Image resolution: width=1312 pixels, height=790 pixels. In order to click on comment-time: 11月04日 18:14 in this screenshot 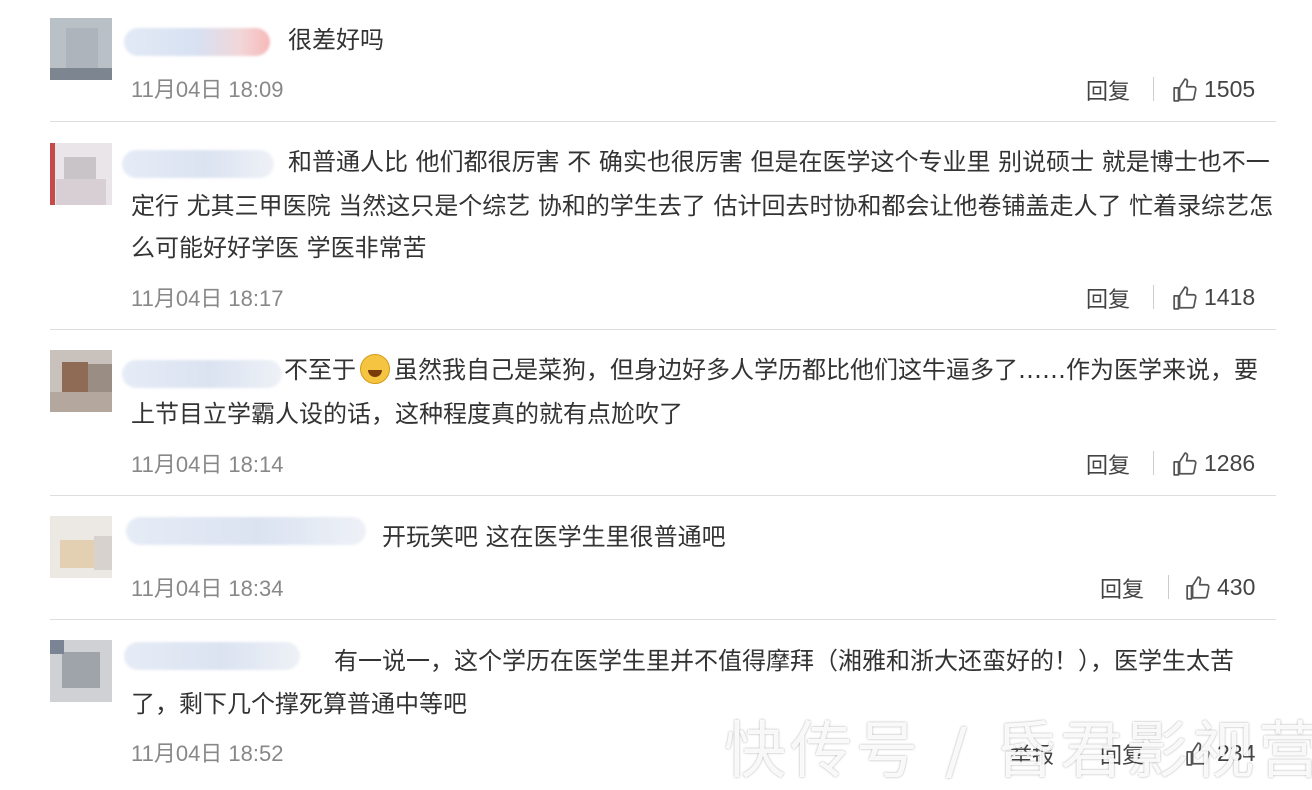, I will do `click(207, 464)`.